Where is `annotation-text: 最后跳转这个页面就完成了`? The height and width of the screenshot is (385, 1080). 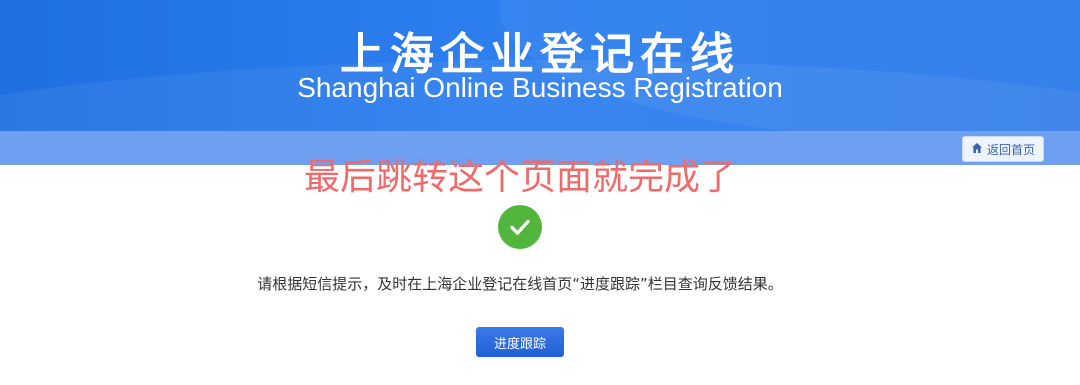
annotation-text: 最后跳转这个页面就完成了 is located at coordinates (519, 177).